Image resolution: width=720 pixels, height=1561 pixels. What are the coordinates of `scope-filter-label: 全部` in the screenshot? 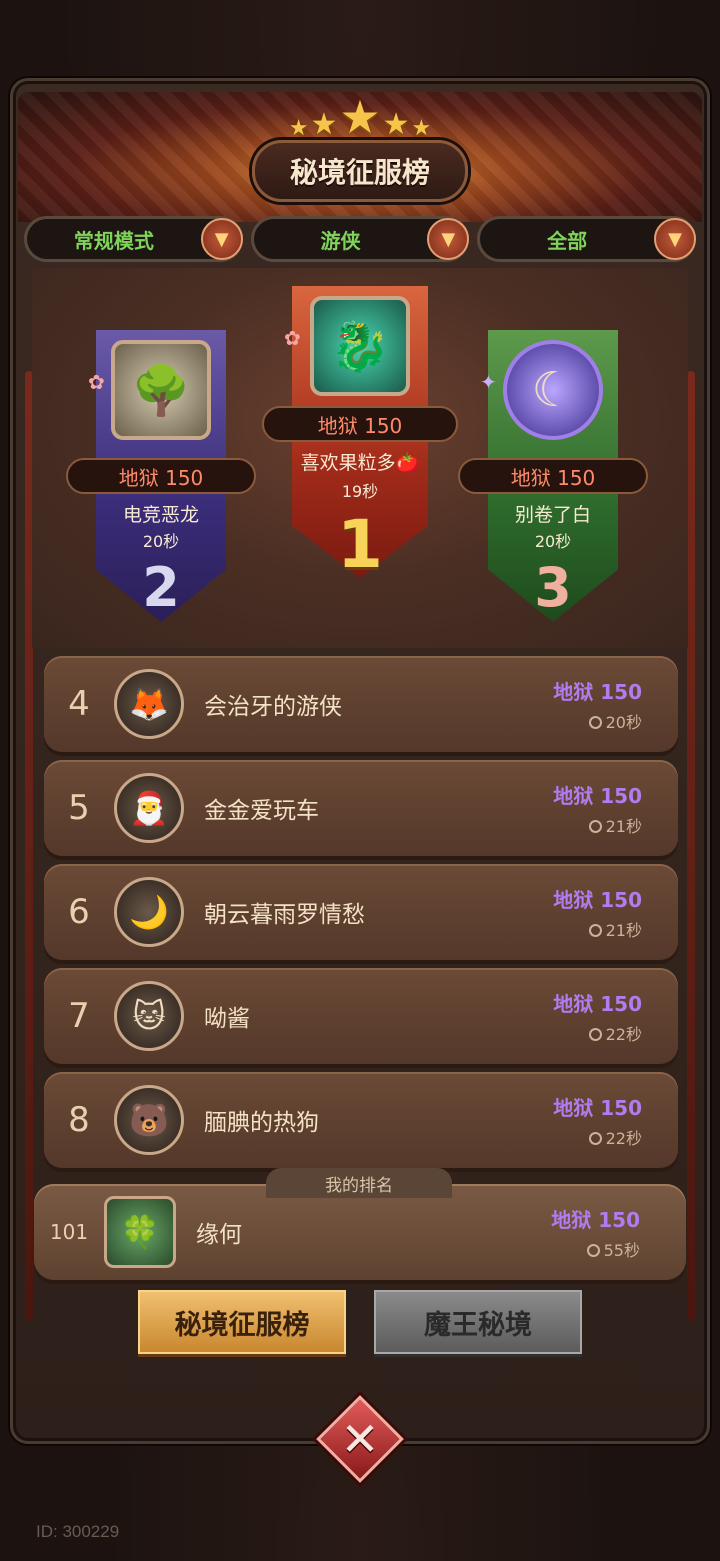 It's located at (567, 240).